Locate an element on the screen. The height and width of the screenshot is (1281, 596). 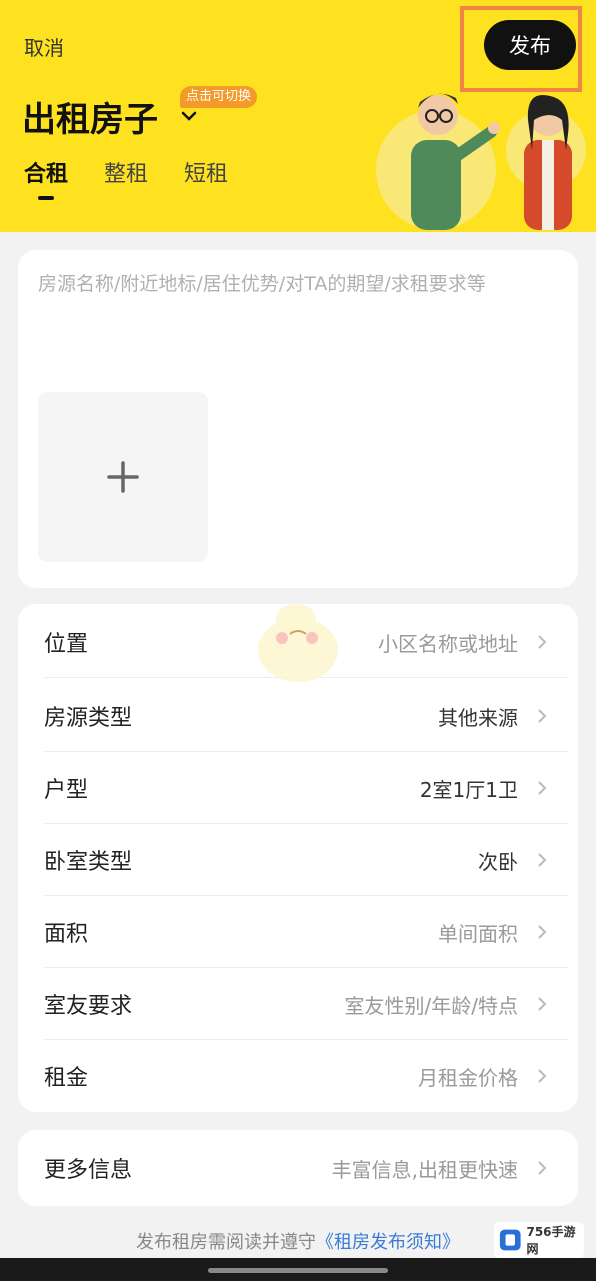
row-value: 月租金价格 is located at coordinates (468, 1077).